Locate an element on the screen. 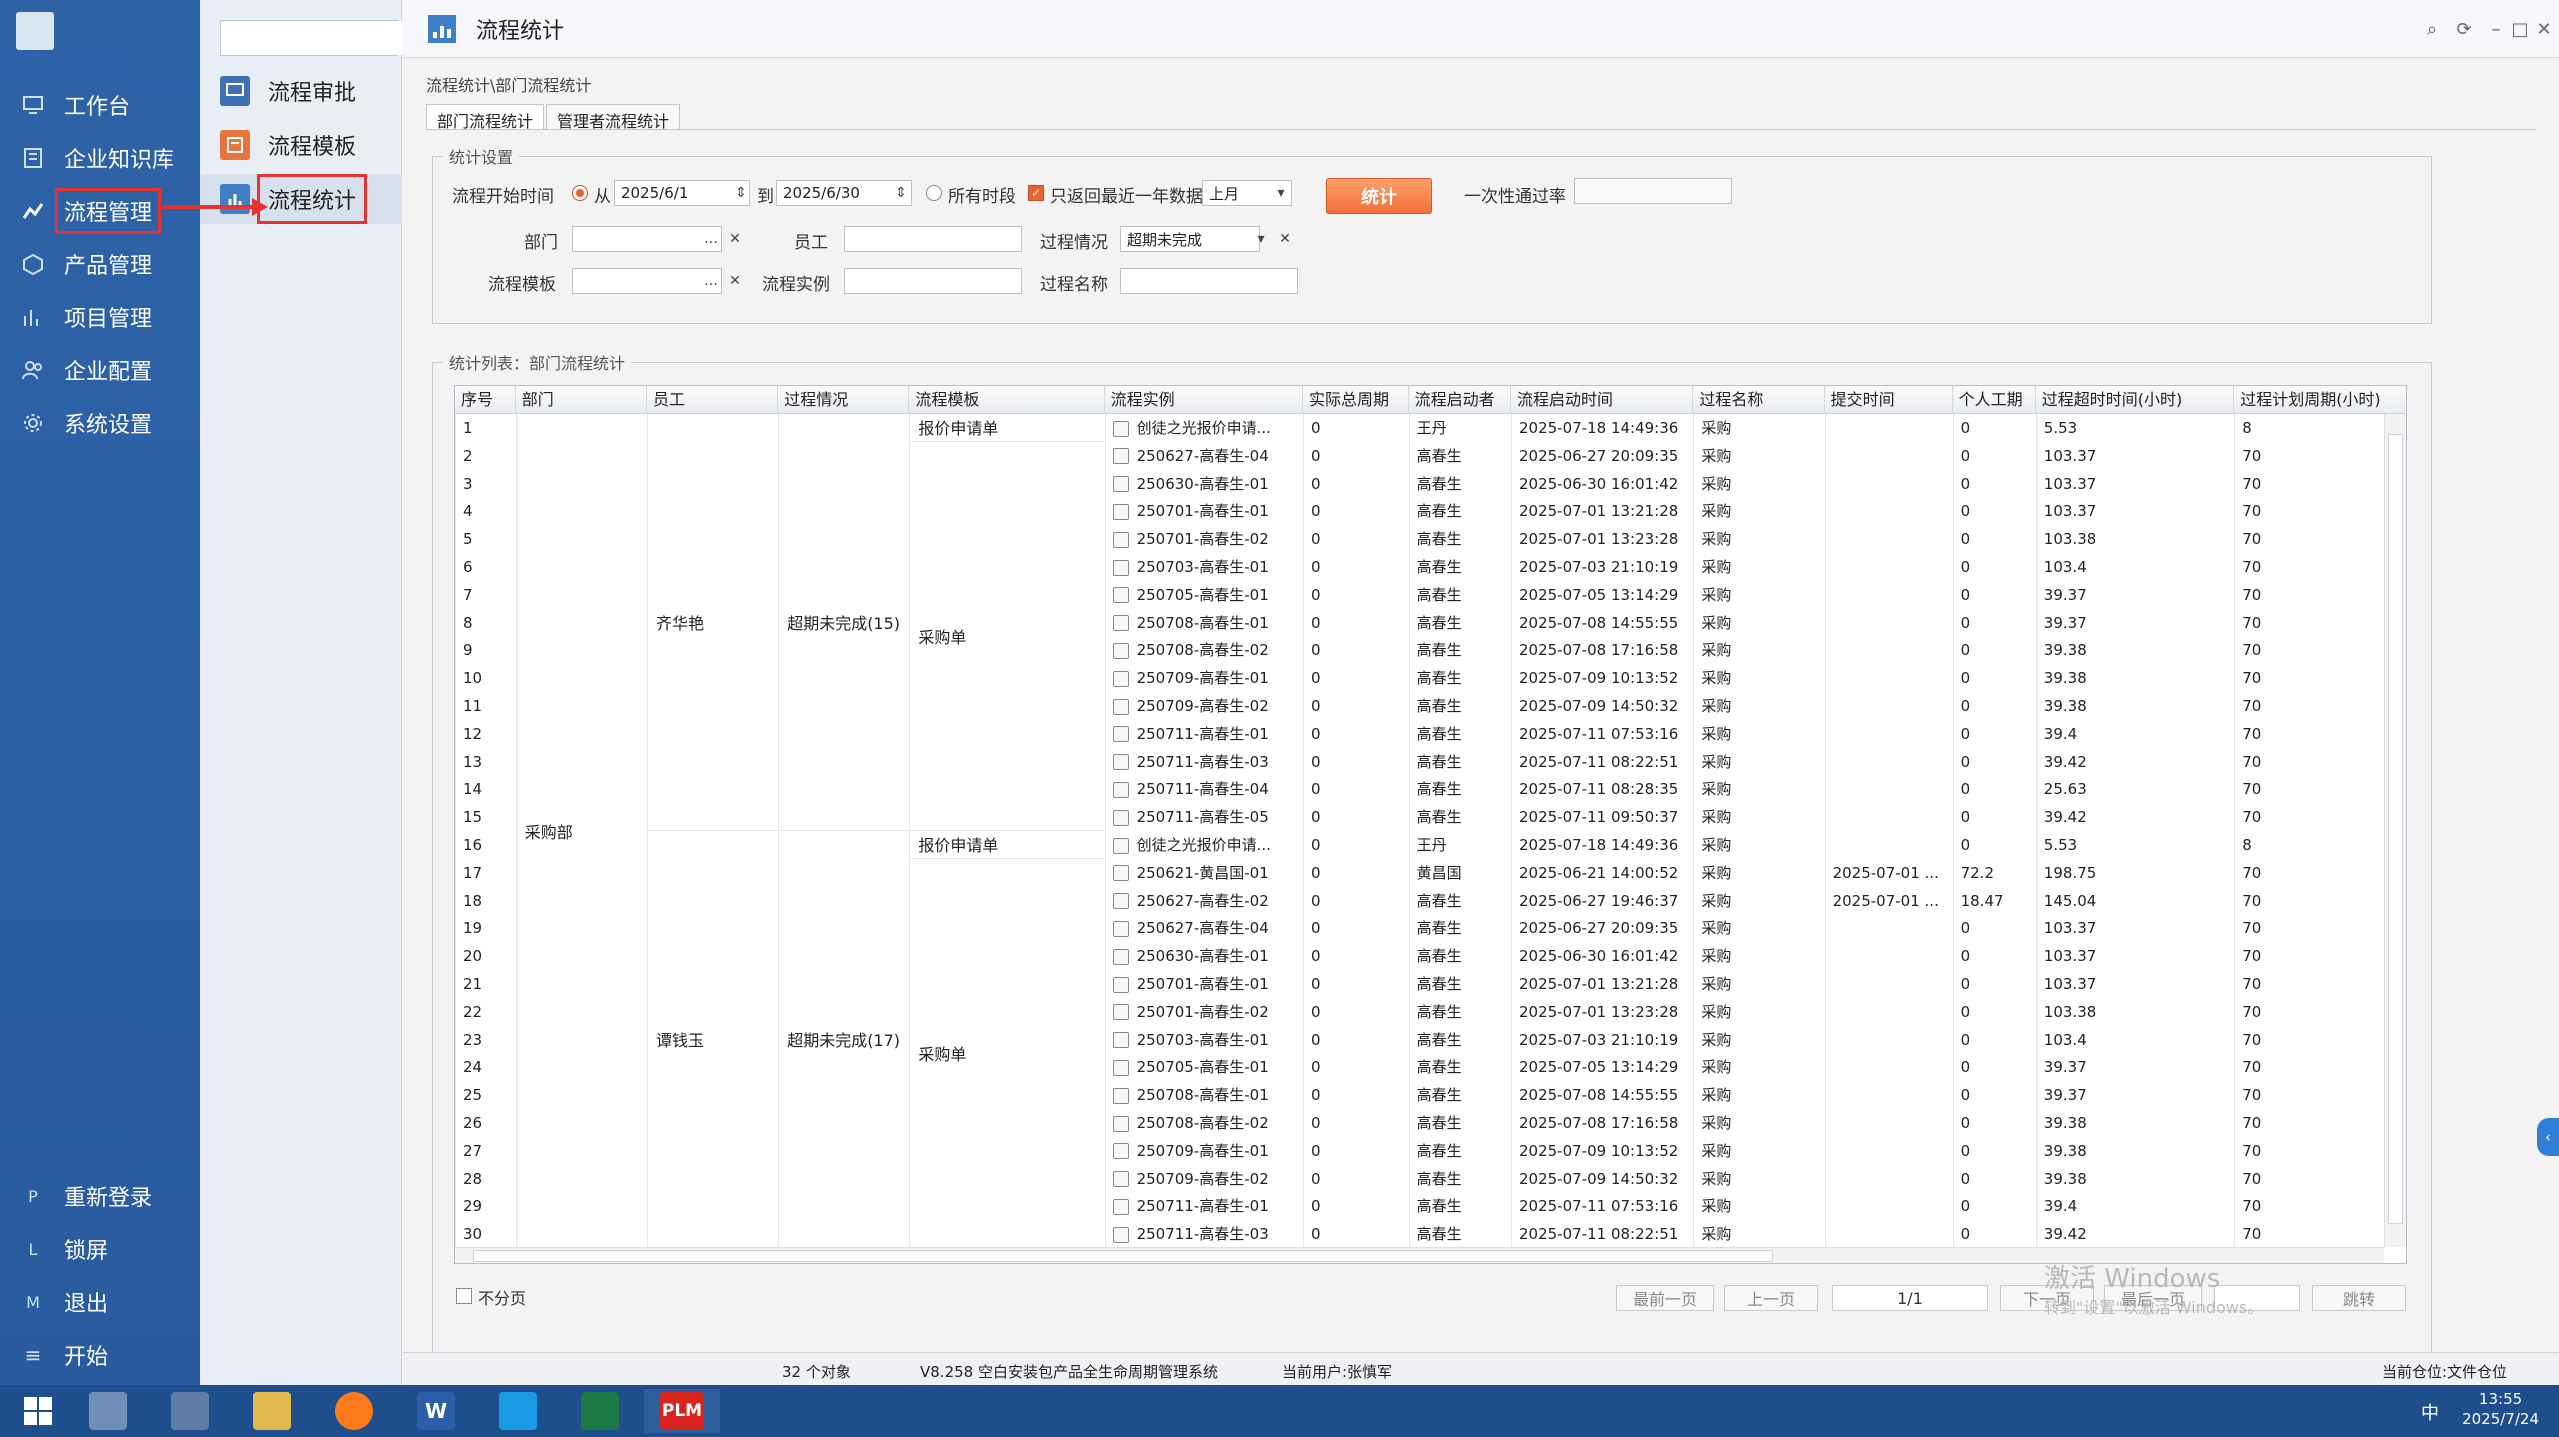 This screenshot has height=1437, width=2559. nav-label: 工作台 is located at coordinates (97, 107).